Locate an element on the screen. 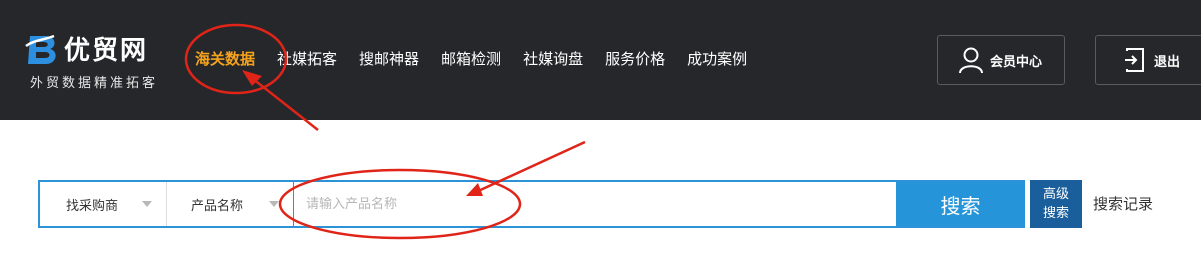 The width and height of the screenshot is (1201, 275). search-type-select: 找采购商 is located at coordinates (103, 204).